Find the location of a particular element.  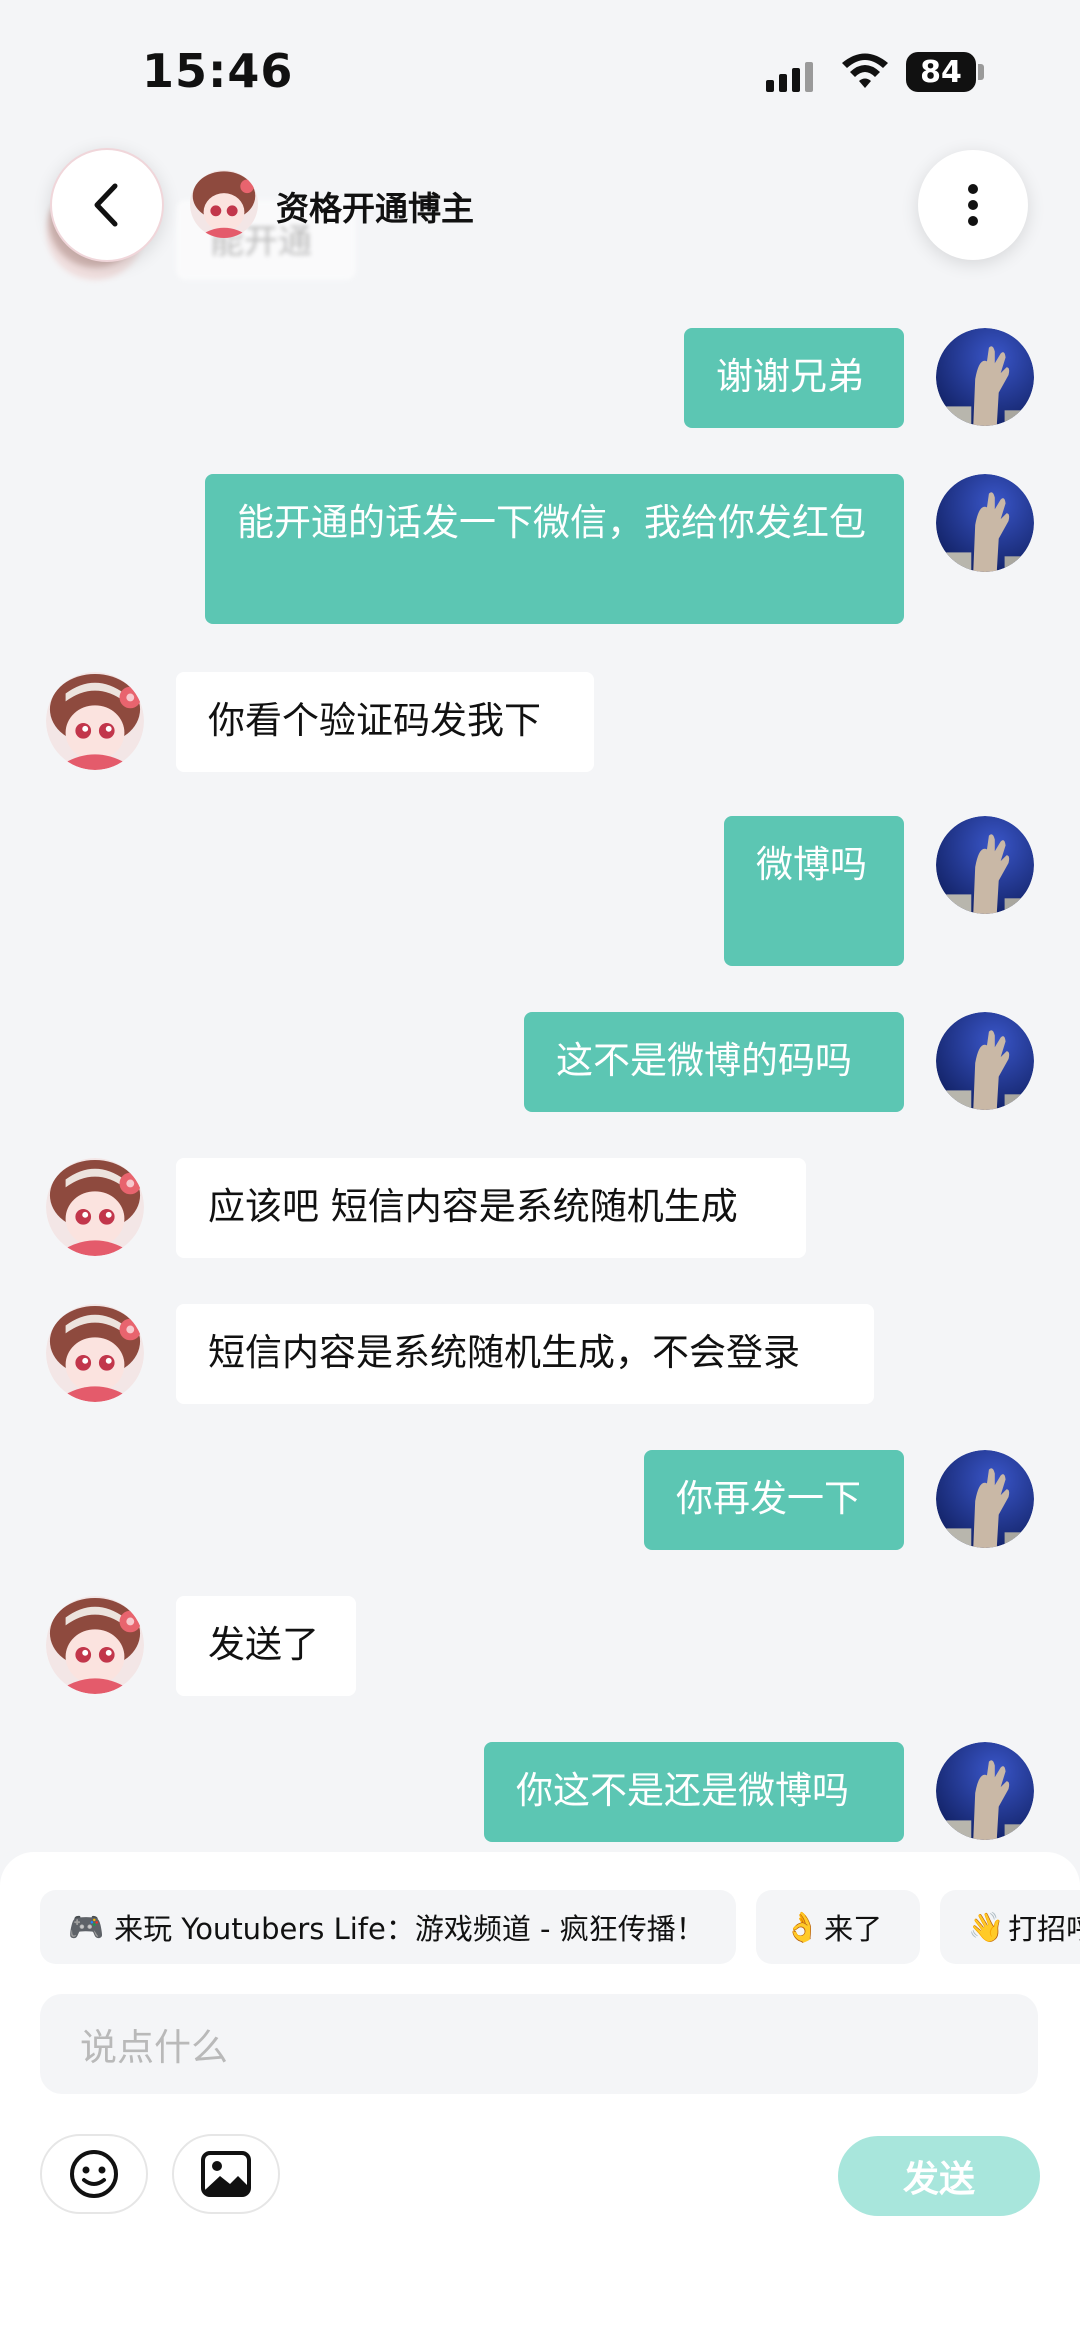

image-button is located at coordinates (226, 2174).